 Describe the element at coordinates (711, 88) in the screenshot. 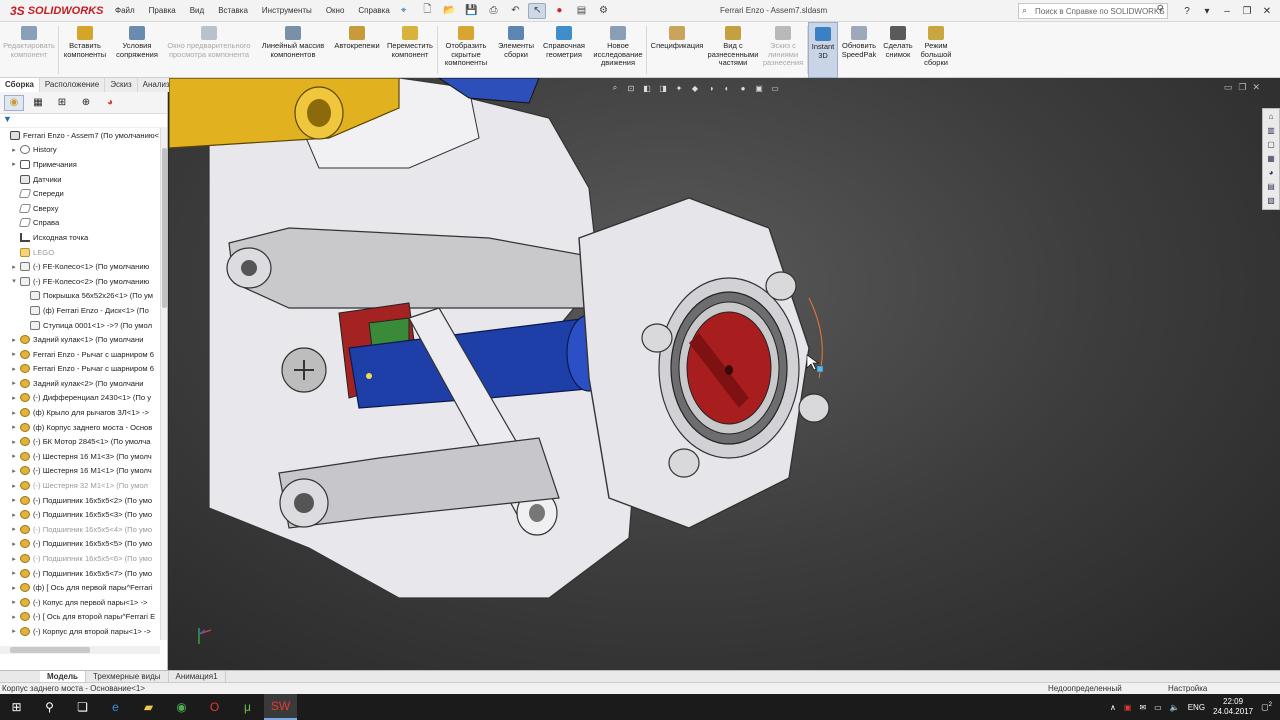

I see `display-style-icon: ◑` at that location.